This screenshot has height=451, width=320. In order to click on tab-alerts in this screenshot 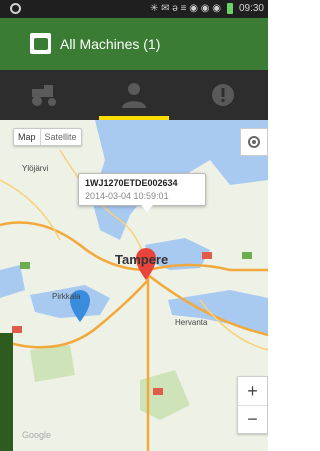, I will do `click(223, 95)`.